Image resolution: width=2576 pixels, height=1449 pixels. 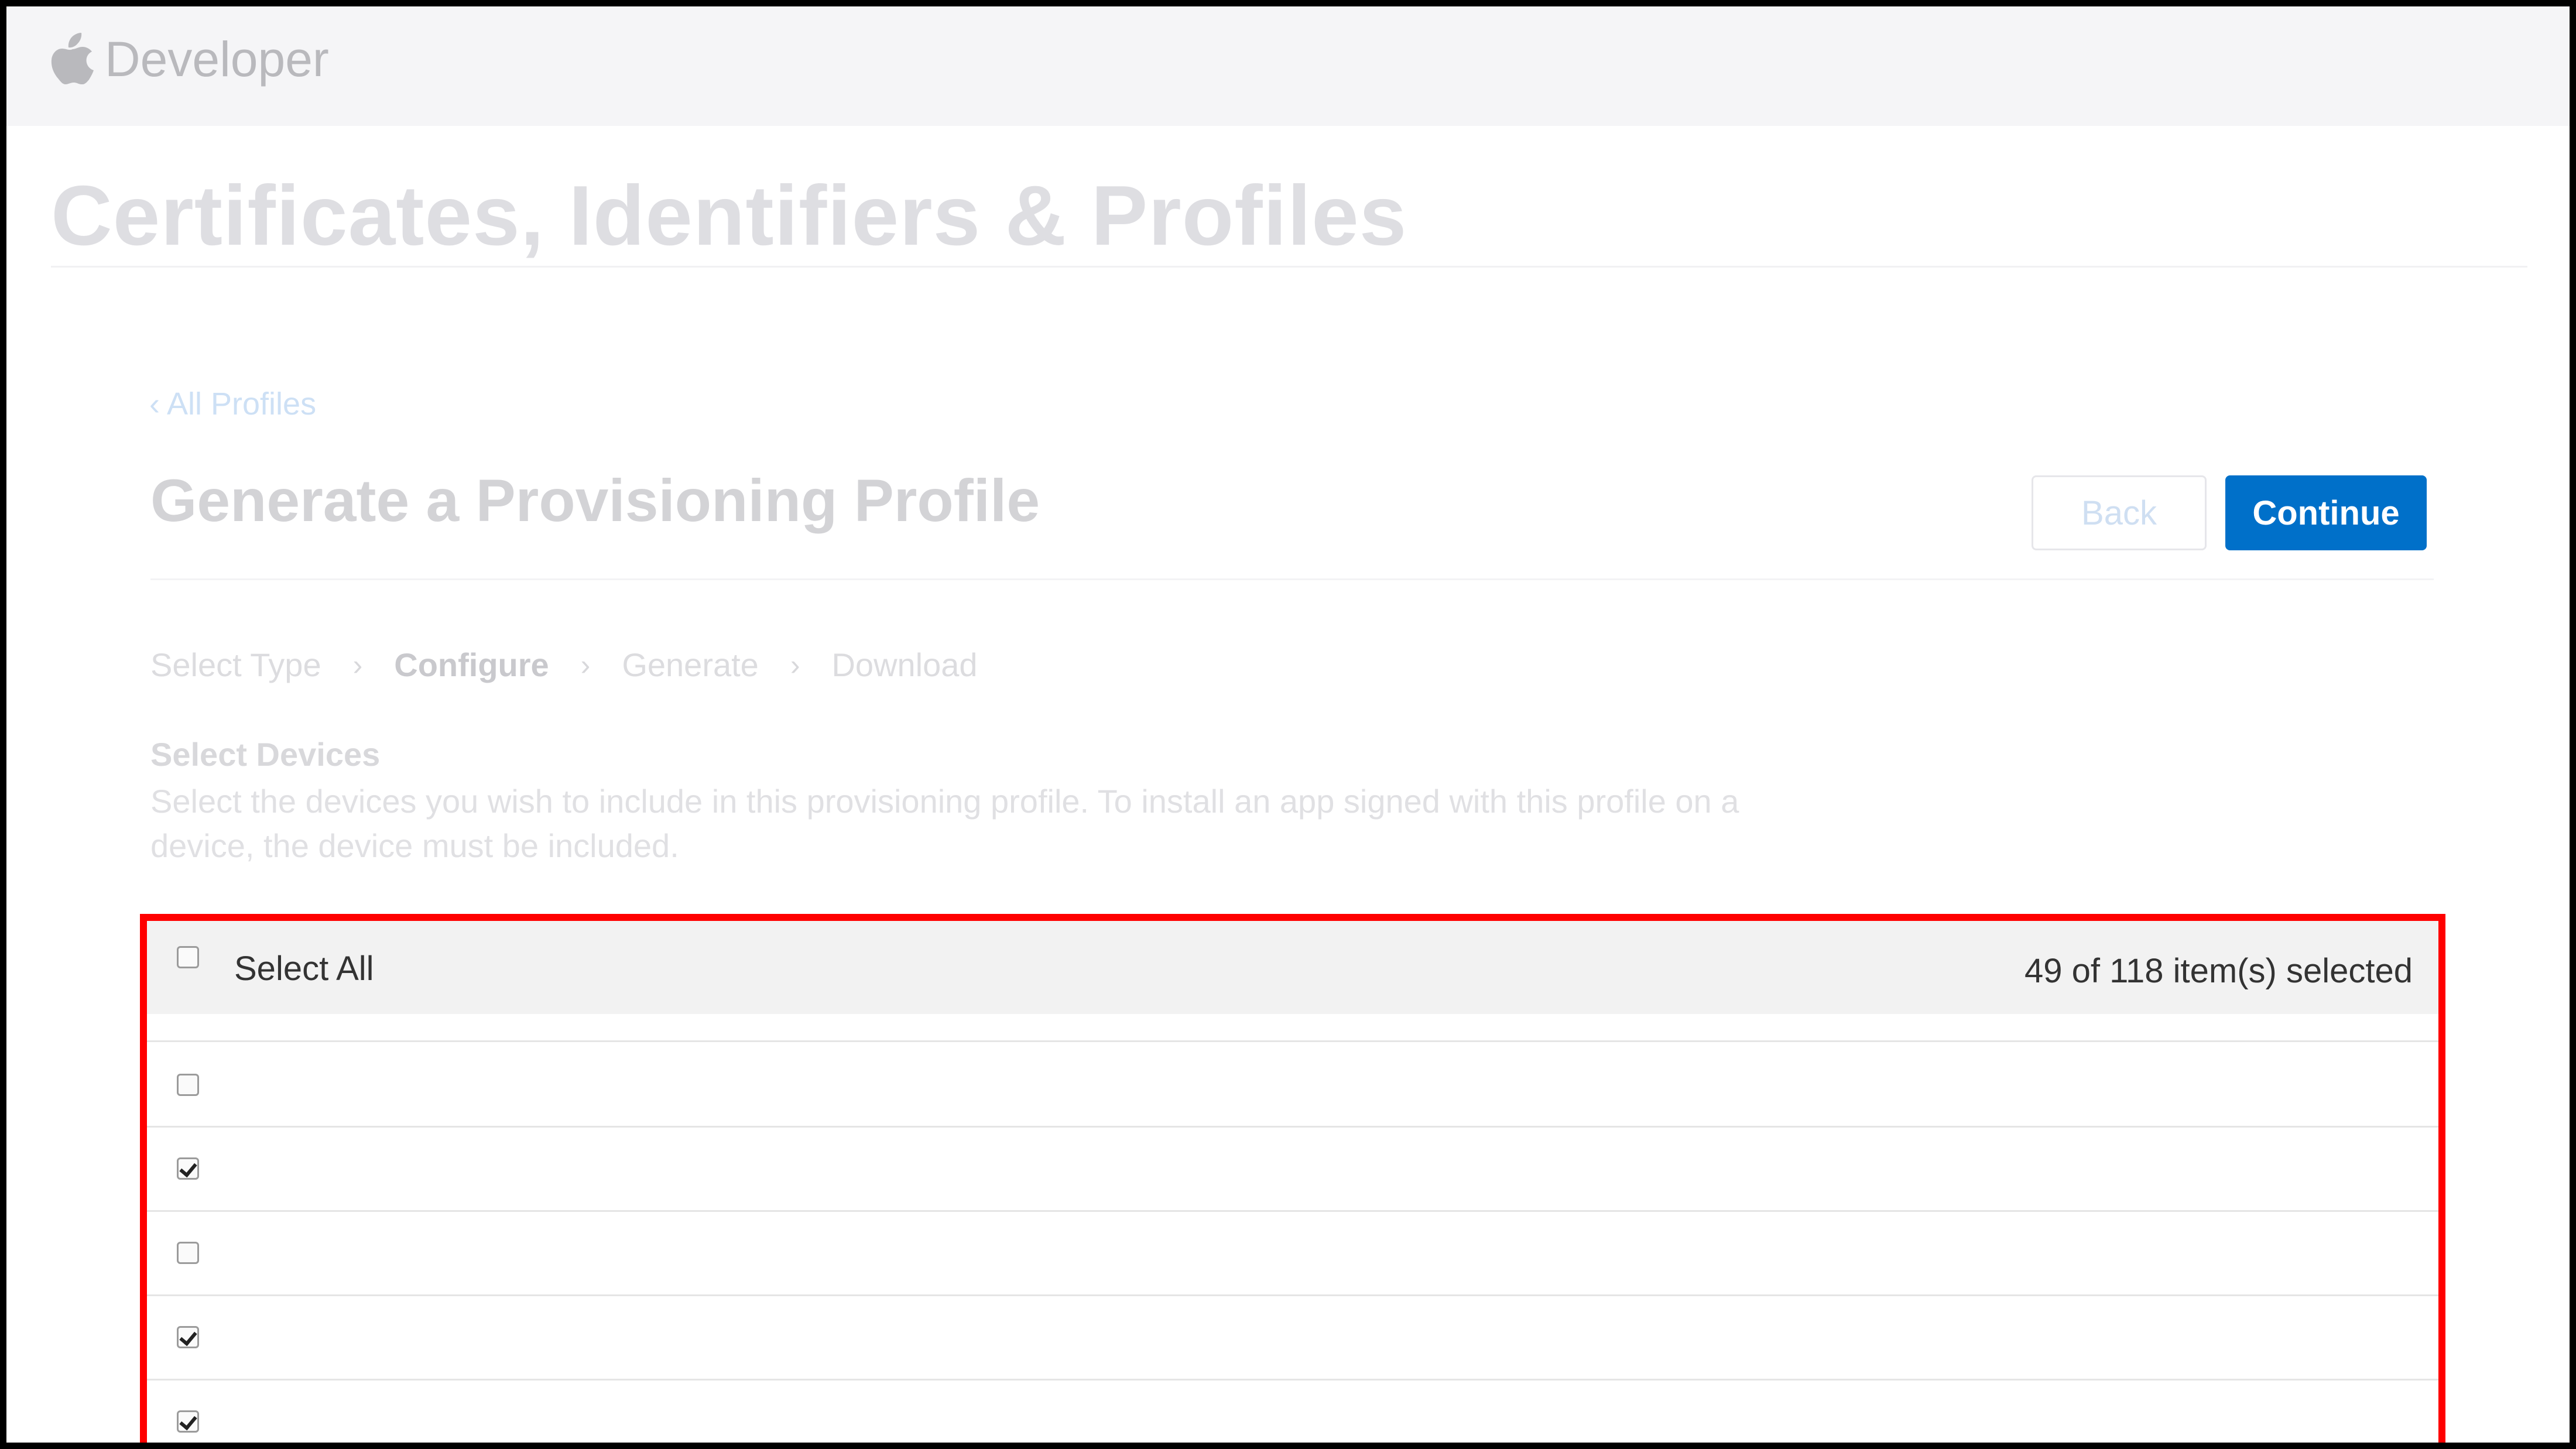 I want to click on select-all-checkbox, so click(x=188, y=957).